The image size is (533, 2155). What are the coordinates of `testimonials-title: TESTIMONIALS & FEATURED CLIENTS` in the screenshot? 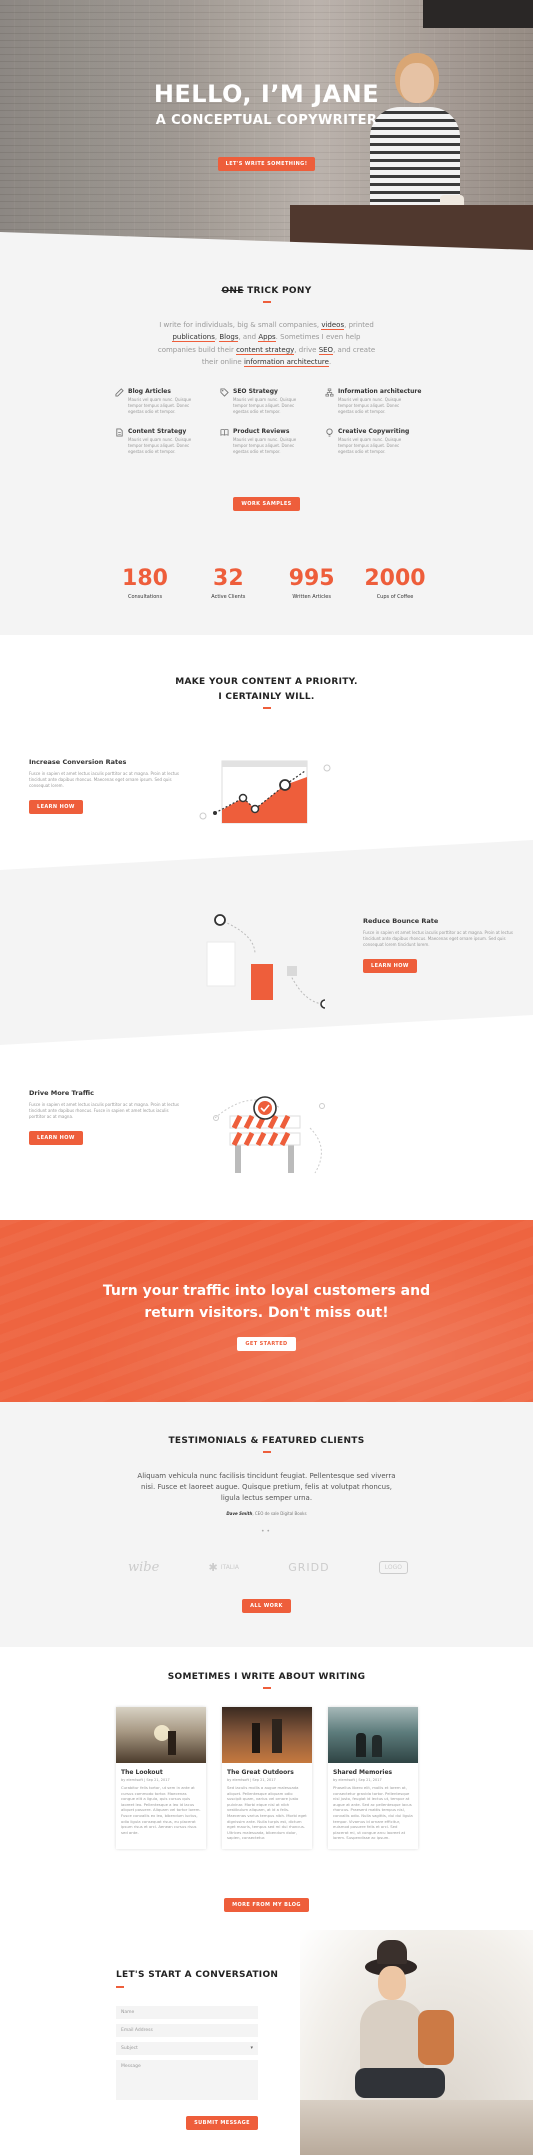 It's located at (266, 1441).